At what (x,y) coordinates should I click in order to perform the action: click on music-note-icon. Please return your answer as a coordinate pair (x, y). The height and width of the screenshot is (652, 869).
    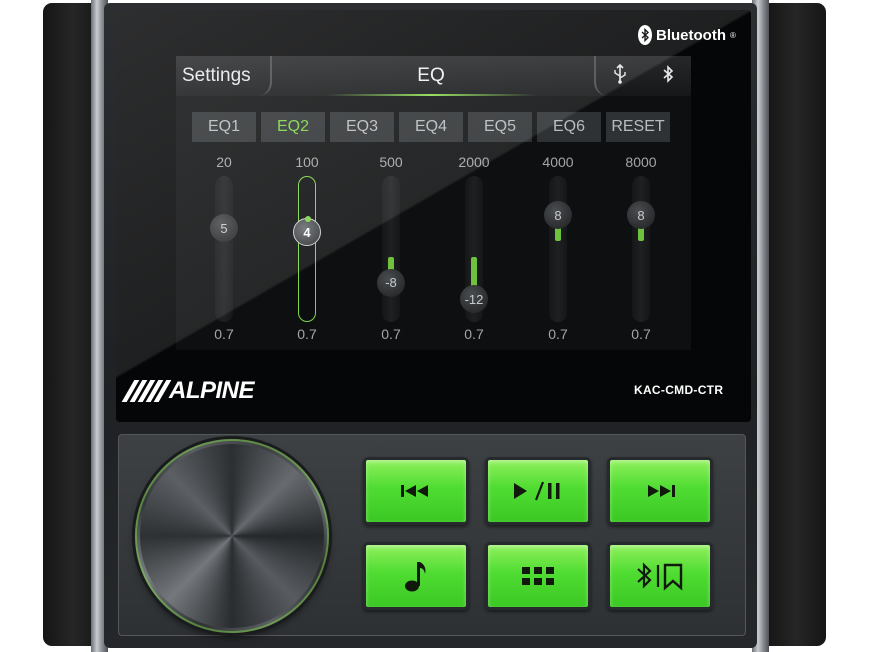
    Looking at the image, I should click on (416, 576).